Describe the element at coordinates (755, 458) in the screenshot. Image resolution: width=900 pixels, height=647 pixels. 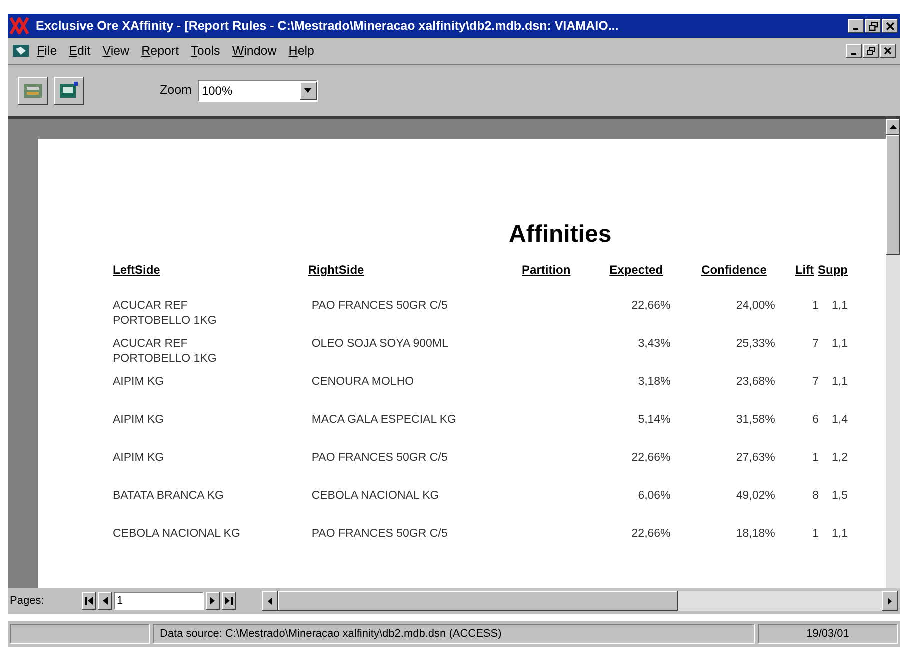
I see `table-cell-text: 27,63%` at that location.